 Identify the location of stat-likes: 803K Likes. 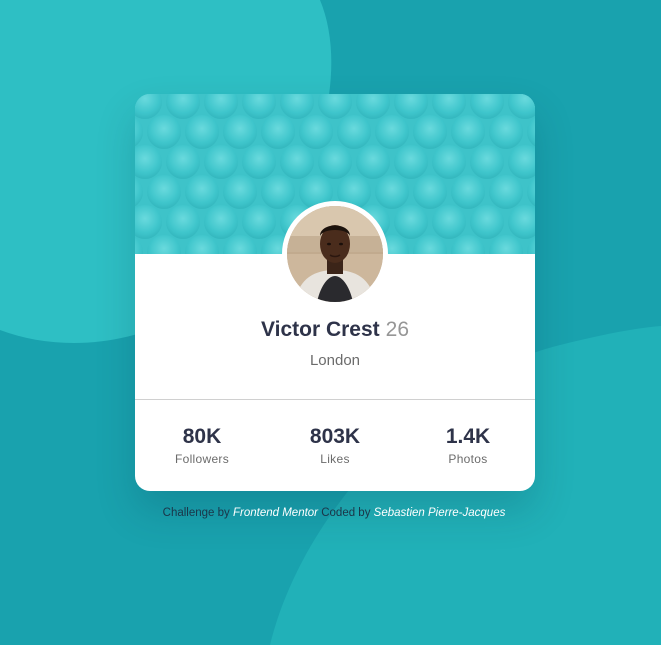
(335, 445).